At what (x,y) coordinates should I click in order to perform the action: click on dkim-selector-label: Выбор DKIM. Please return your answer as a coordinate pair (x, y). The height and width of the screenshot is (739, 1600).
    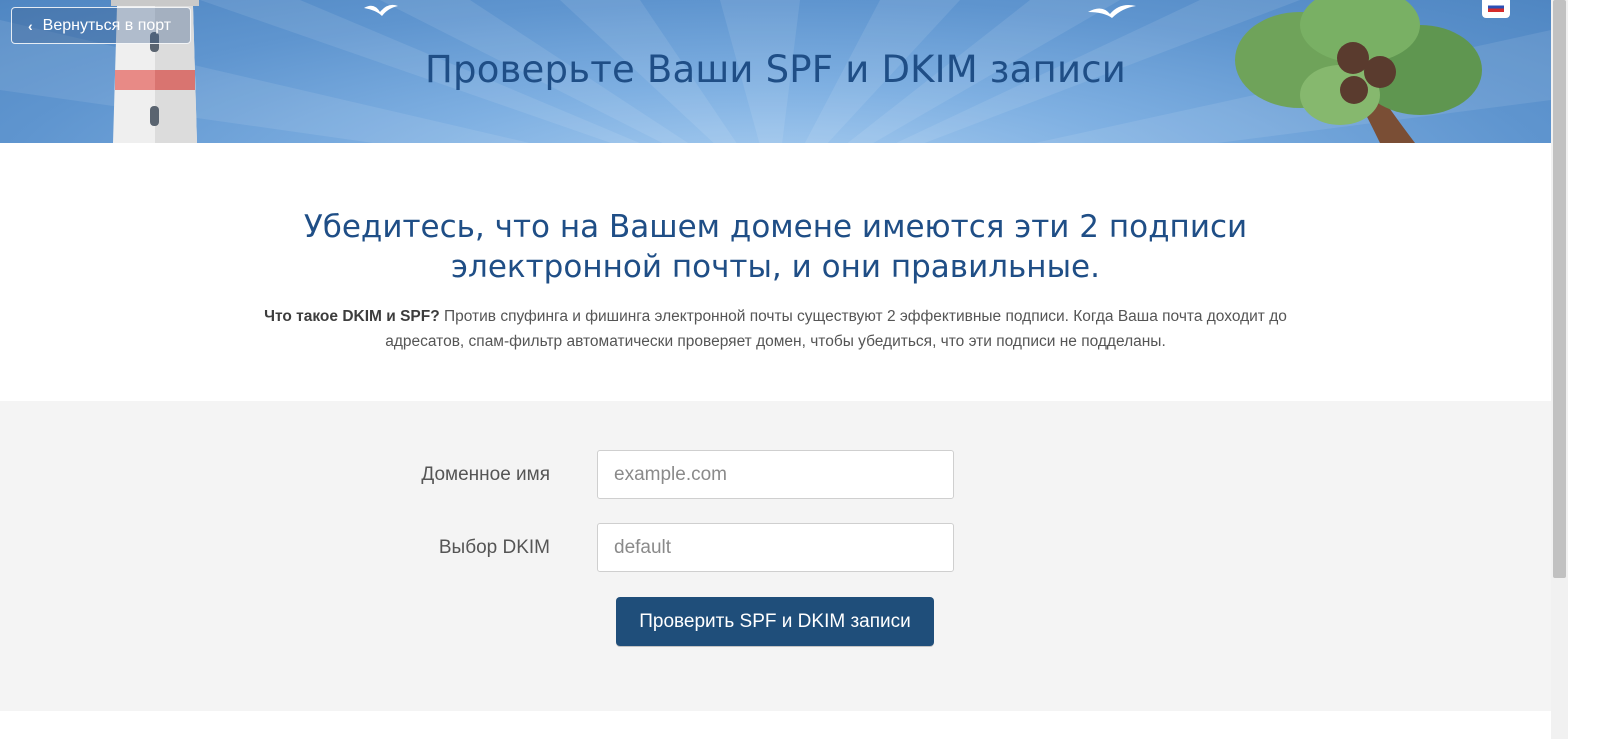
    Looking at the image, I should click on (494, 547).